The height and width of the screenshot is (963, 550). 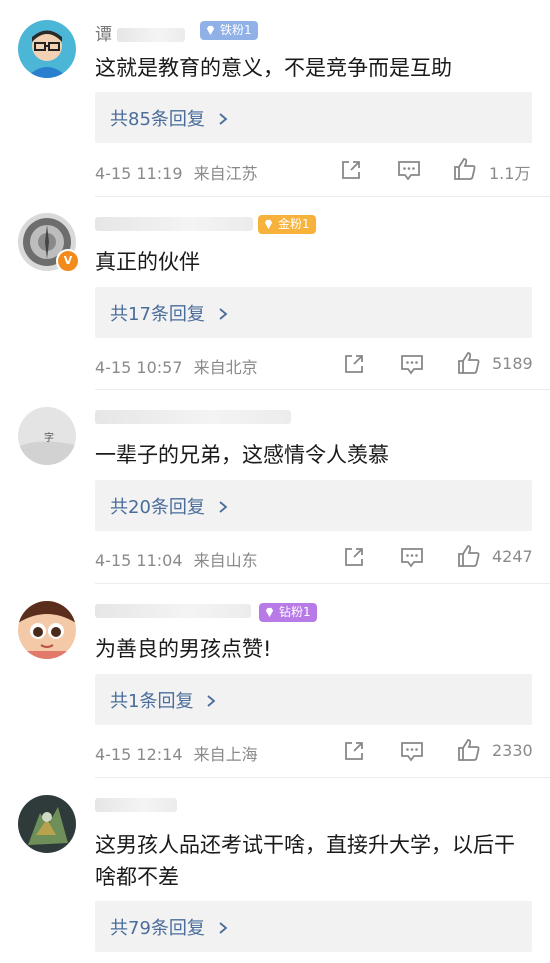 I want to click on username-blur, so click(x=136, y=805).